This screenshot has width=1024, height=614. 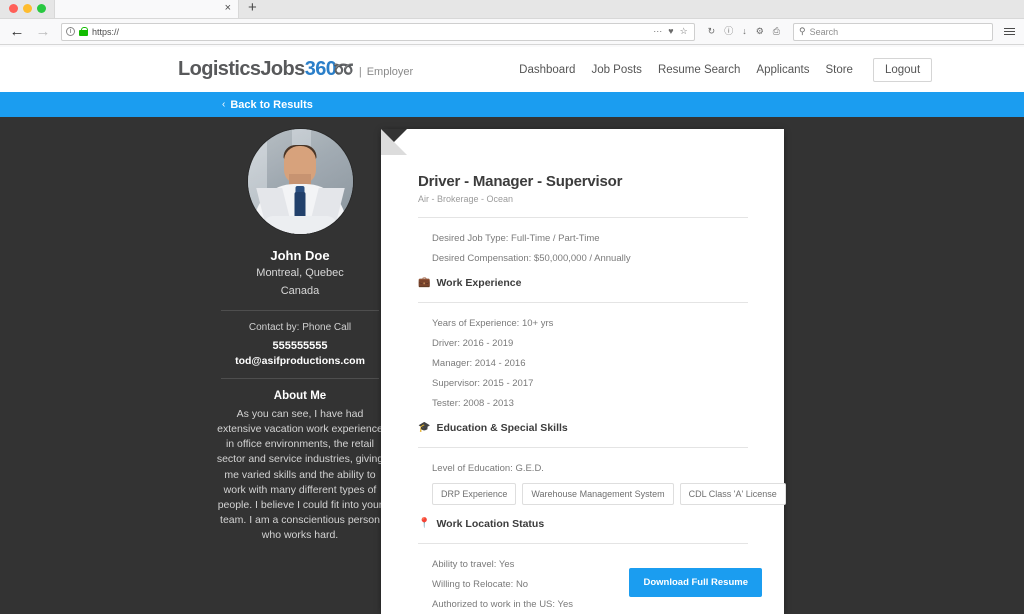 What do you see at coordinates (228, 8) in the screenshot?
I see `tab-close-icon: ×` at bounding box center [228, 8].